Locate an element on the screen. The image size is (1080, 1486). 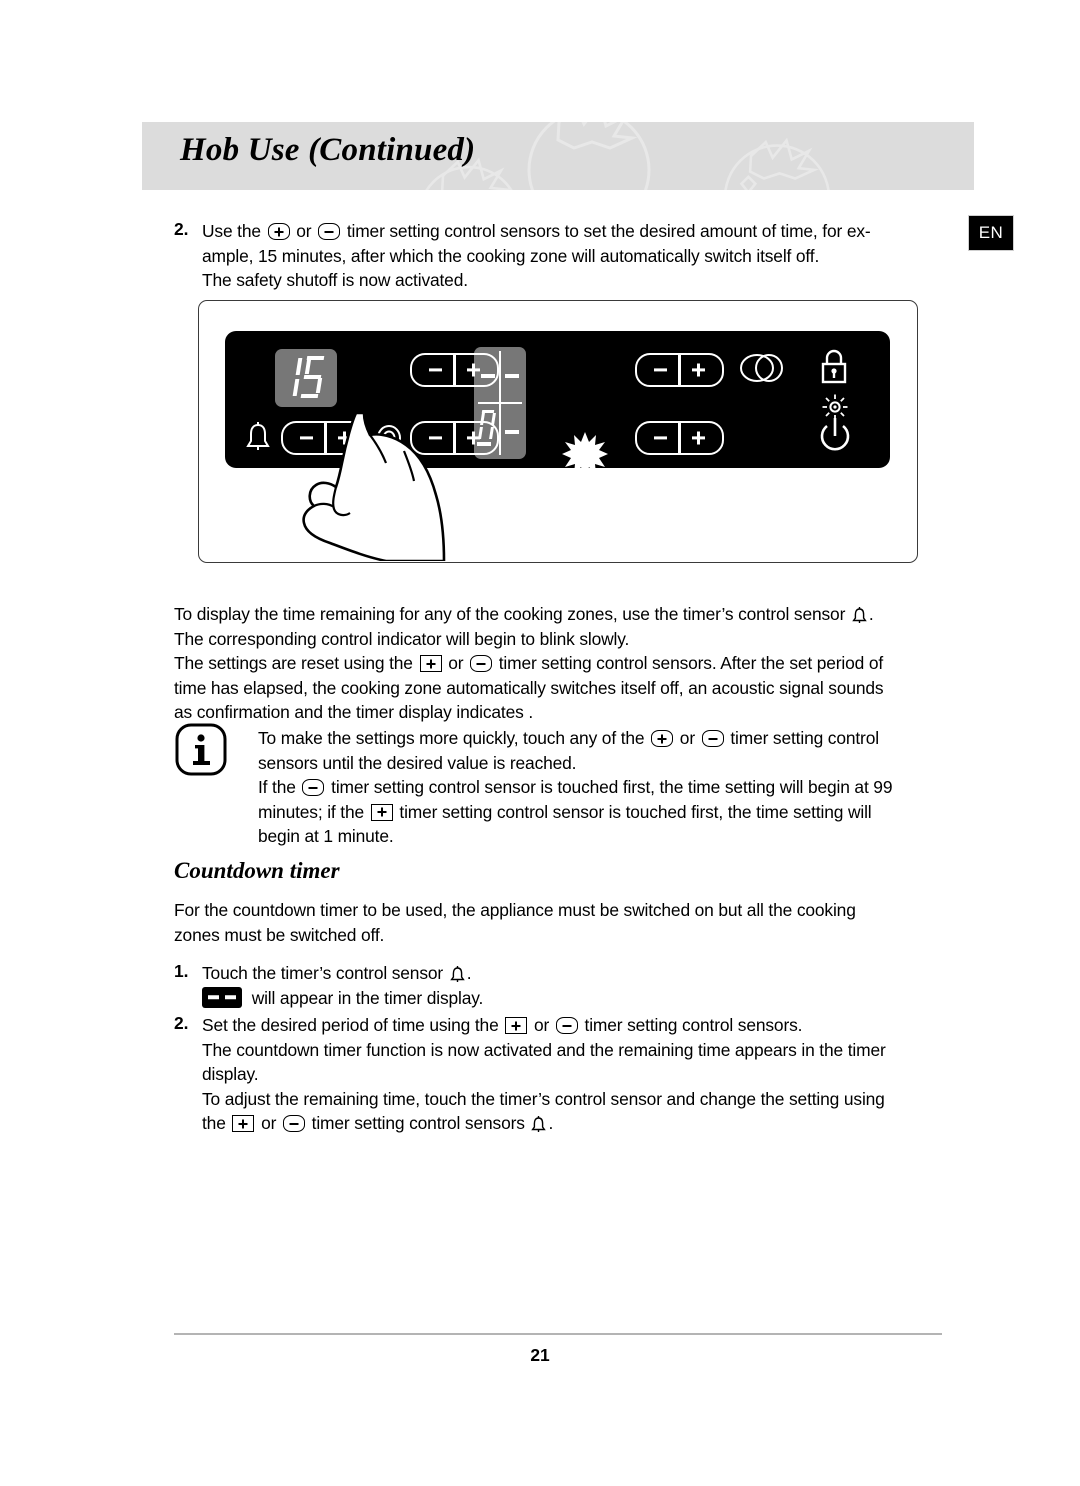
note-line-5: begin at 1 minute. is located at coordinates (326, 836).